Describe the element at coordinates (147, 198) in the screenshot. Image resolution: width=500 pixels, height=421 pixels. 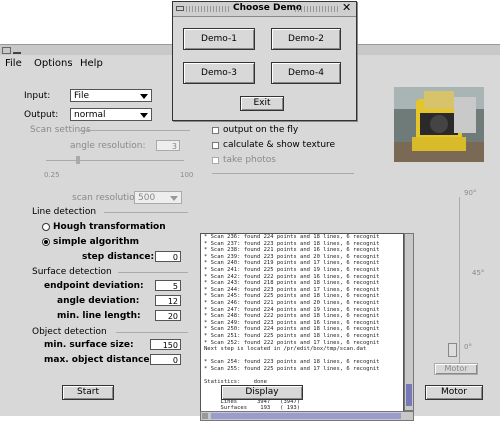
I see `scan-resolution-value: 500` at that location.